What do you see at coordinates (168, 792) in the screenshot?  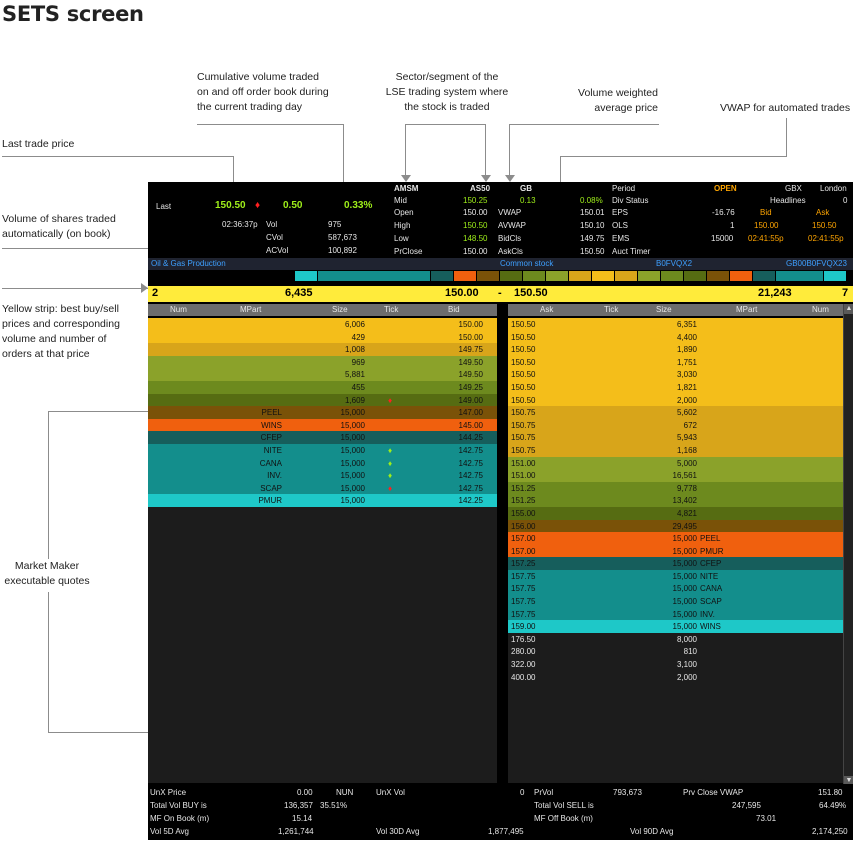 I see `unx-price-label: UnX Price` at bounding box center [168, 792].